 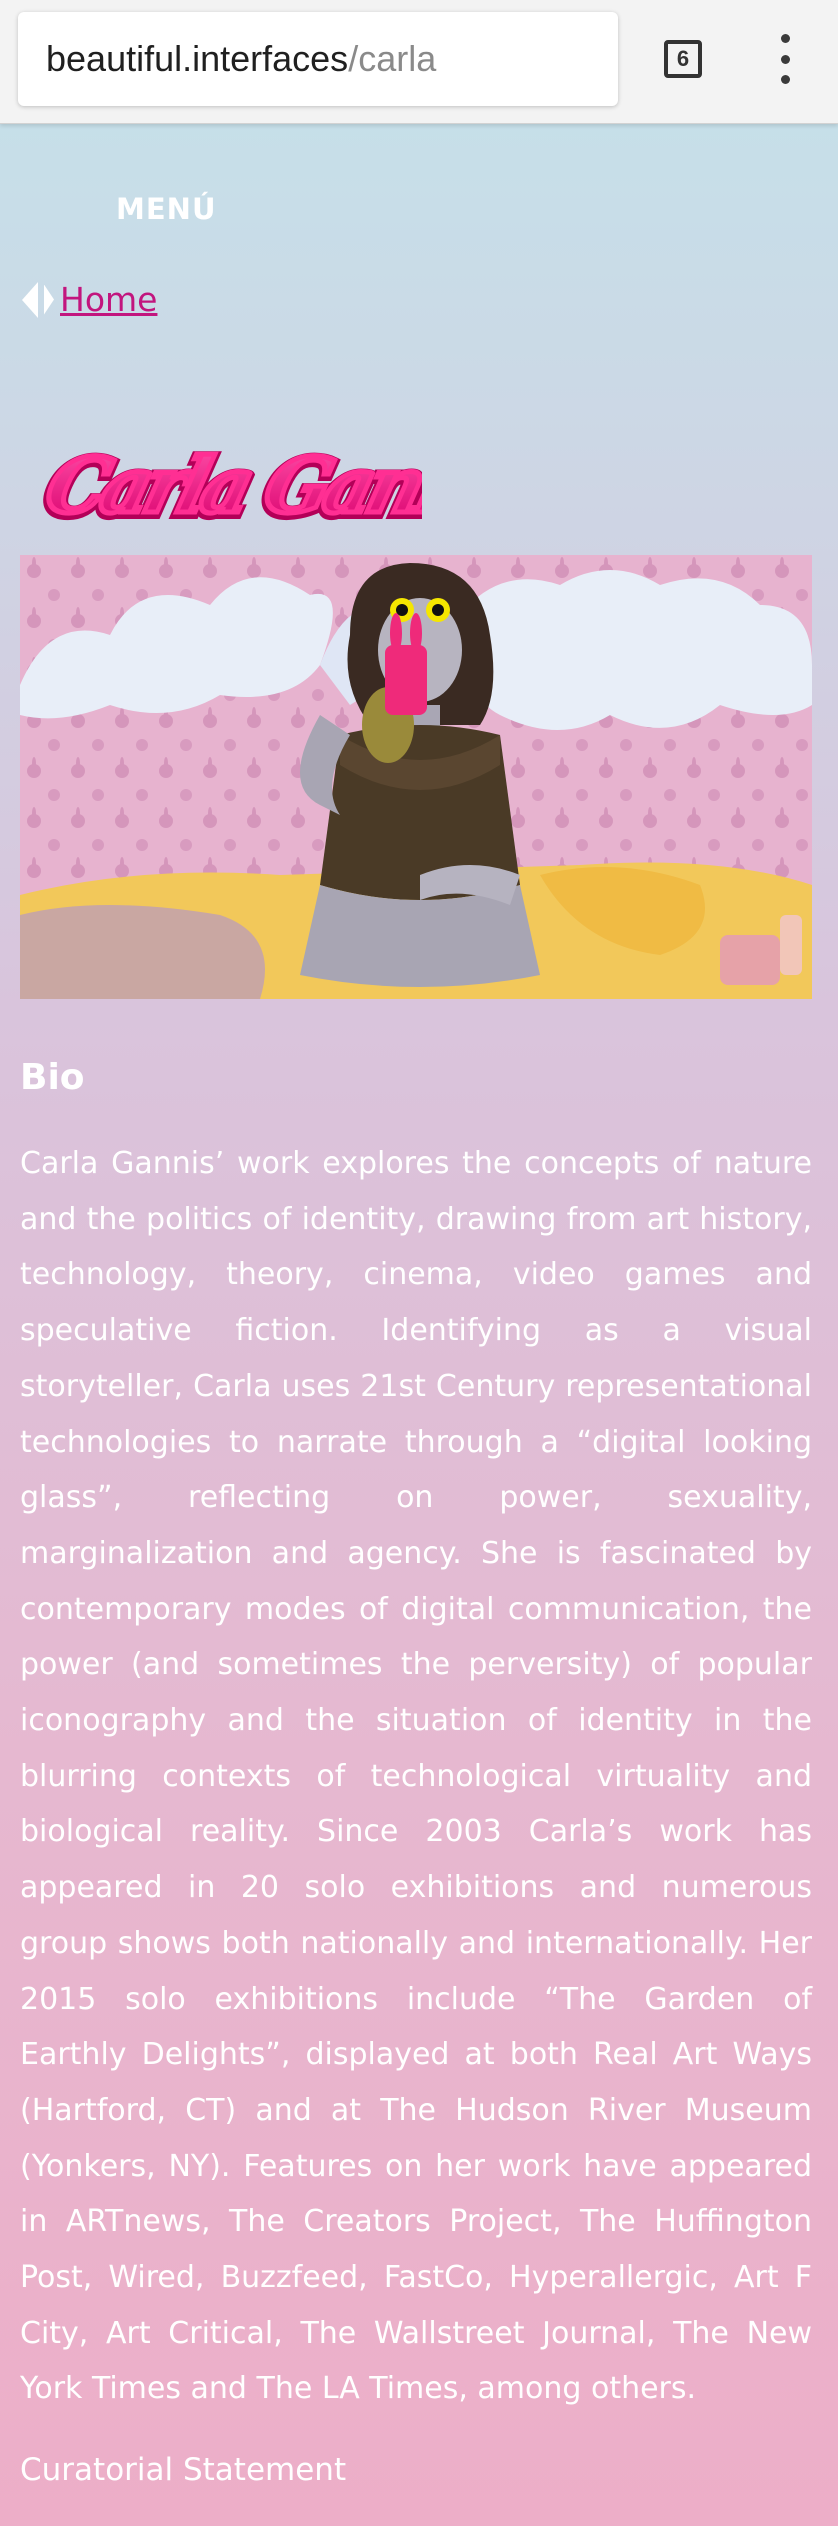 What do you see at coordinates (52, 1077) in the screenshot?
I see `bio-heading: Bio` at bounding box center [52, 1077].